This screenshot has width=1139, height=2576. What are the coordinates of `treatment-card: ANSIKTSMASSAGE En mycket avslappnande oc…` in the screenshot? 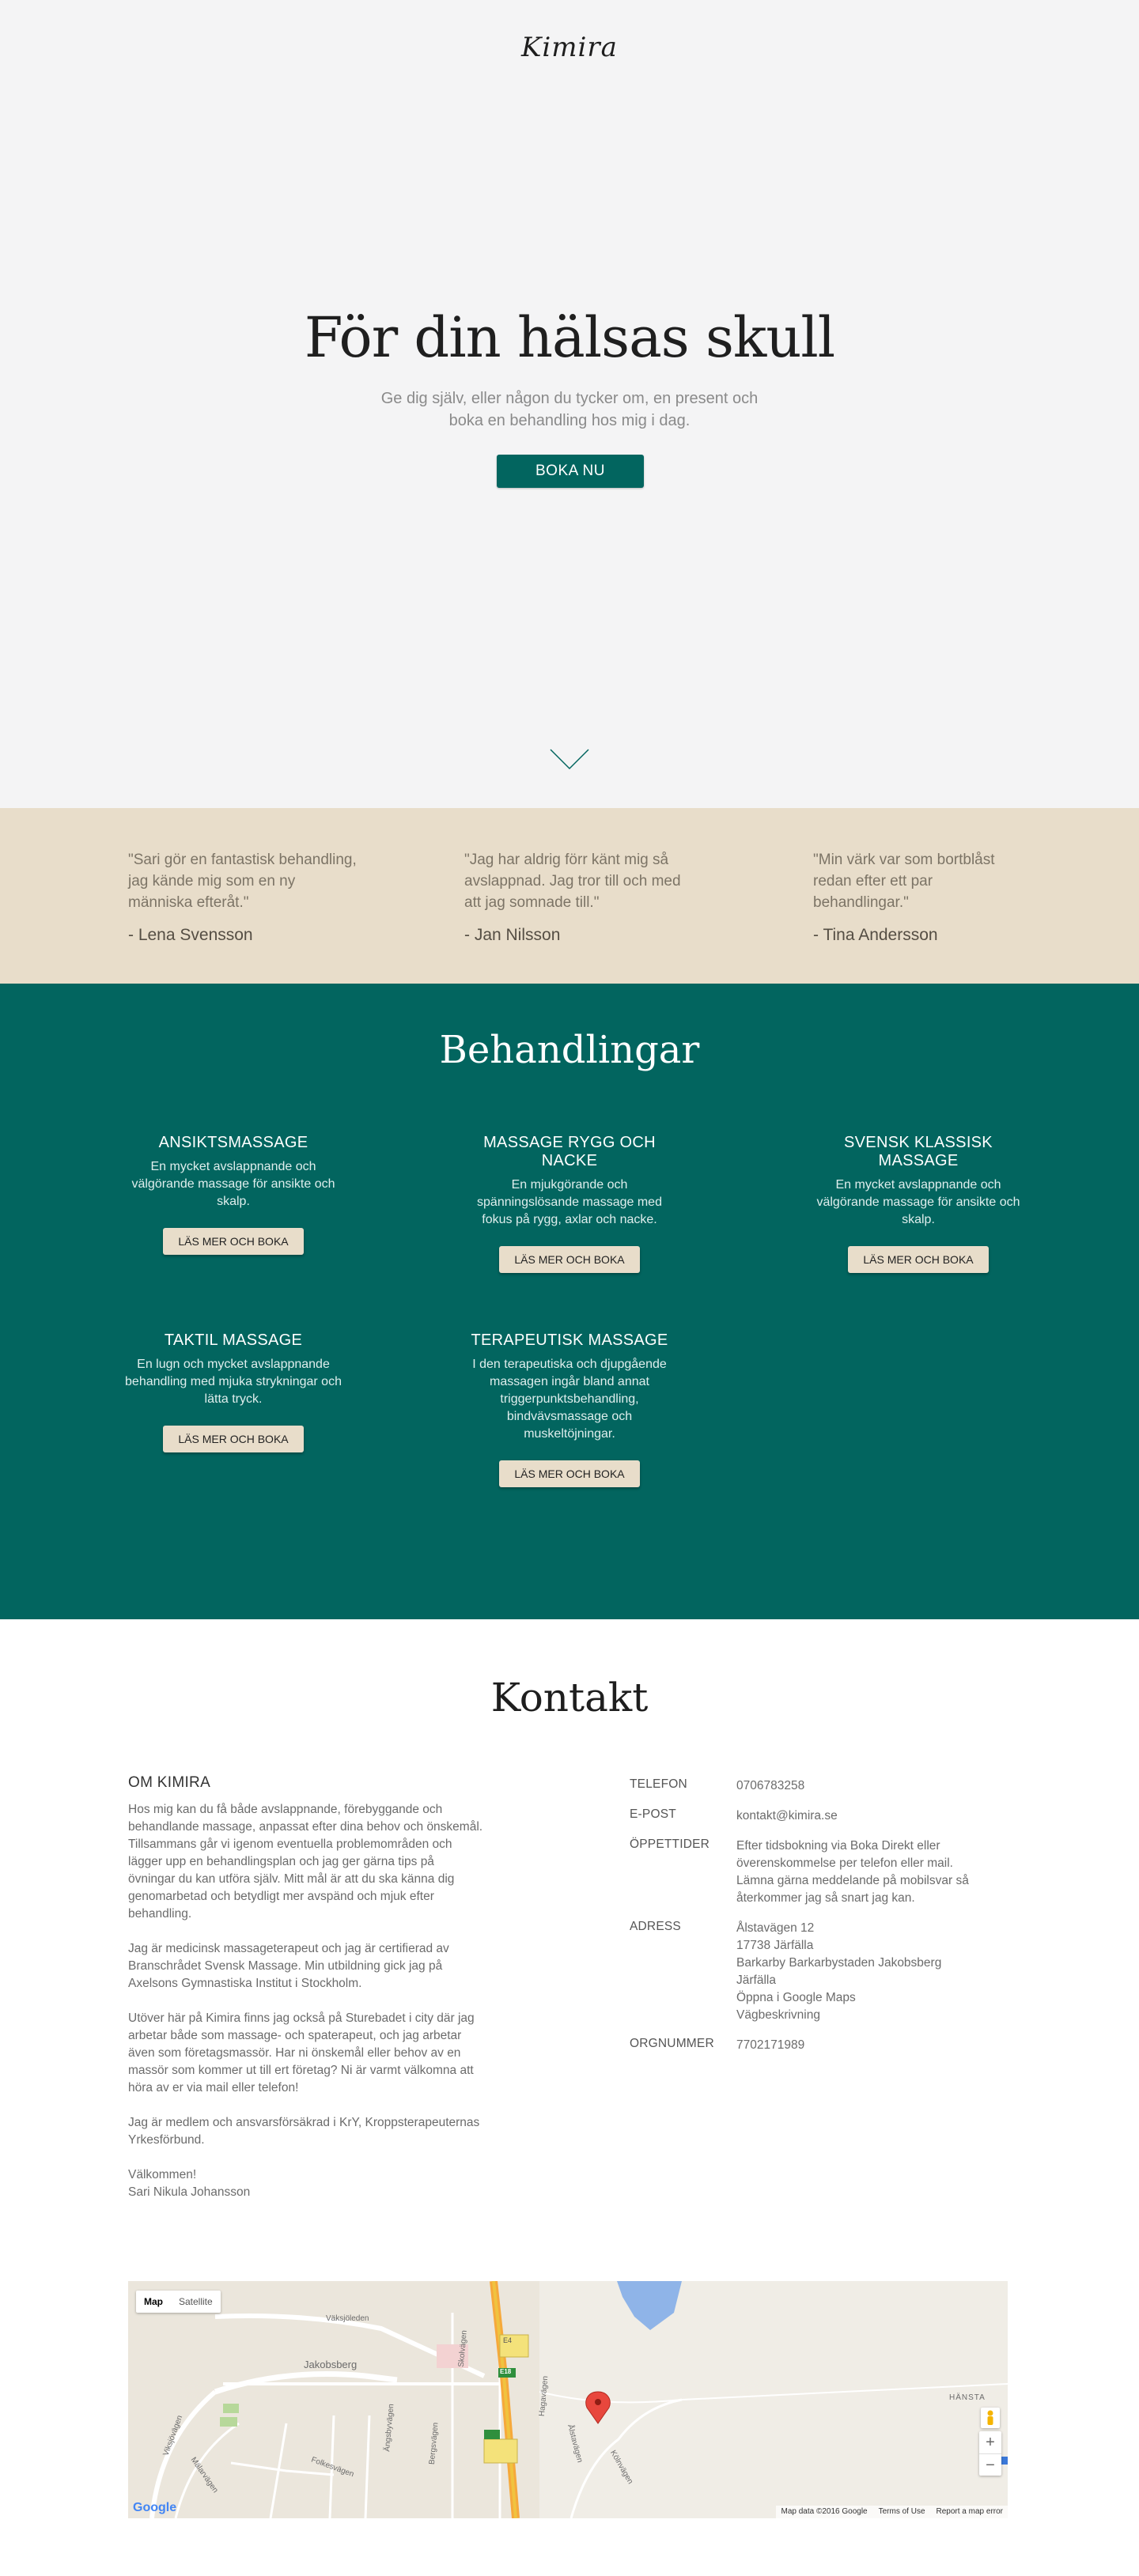 It's located at (233, 1194).